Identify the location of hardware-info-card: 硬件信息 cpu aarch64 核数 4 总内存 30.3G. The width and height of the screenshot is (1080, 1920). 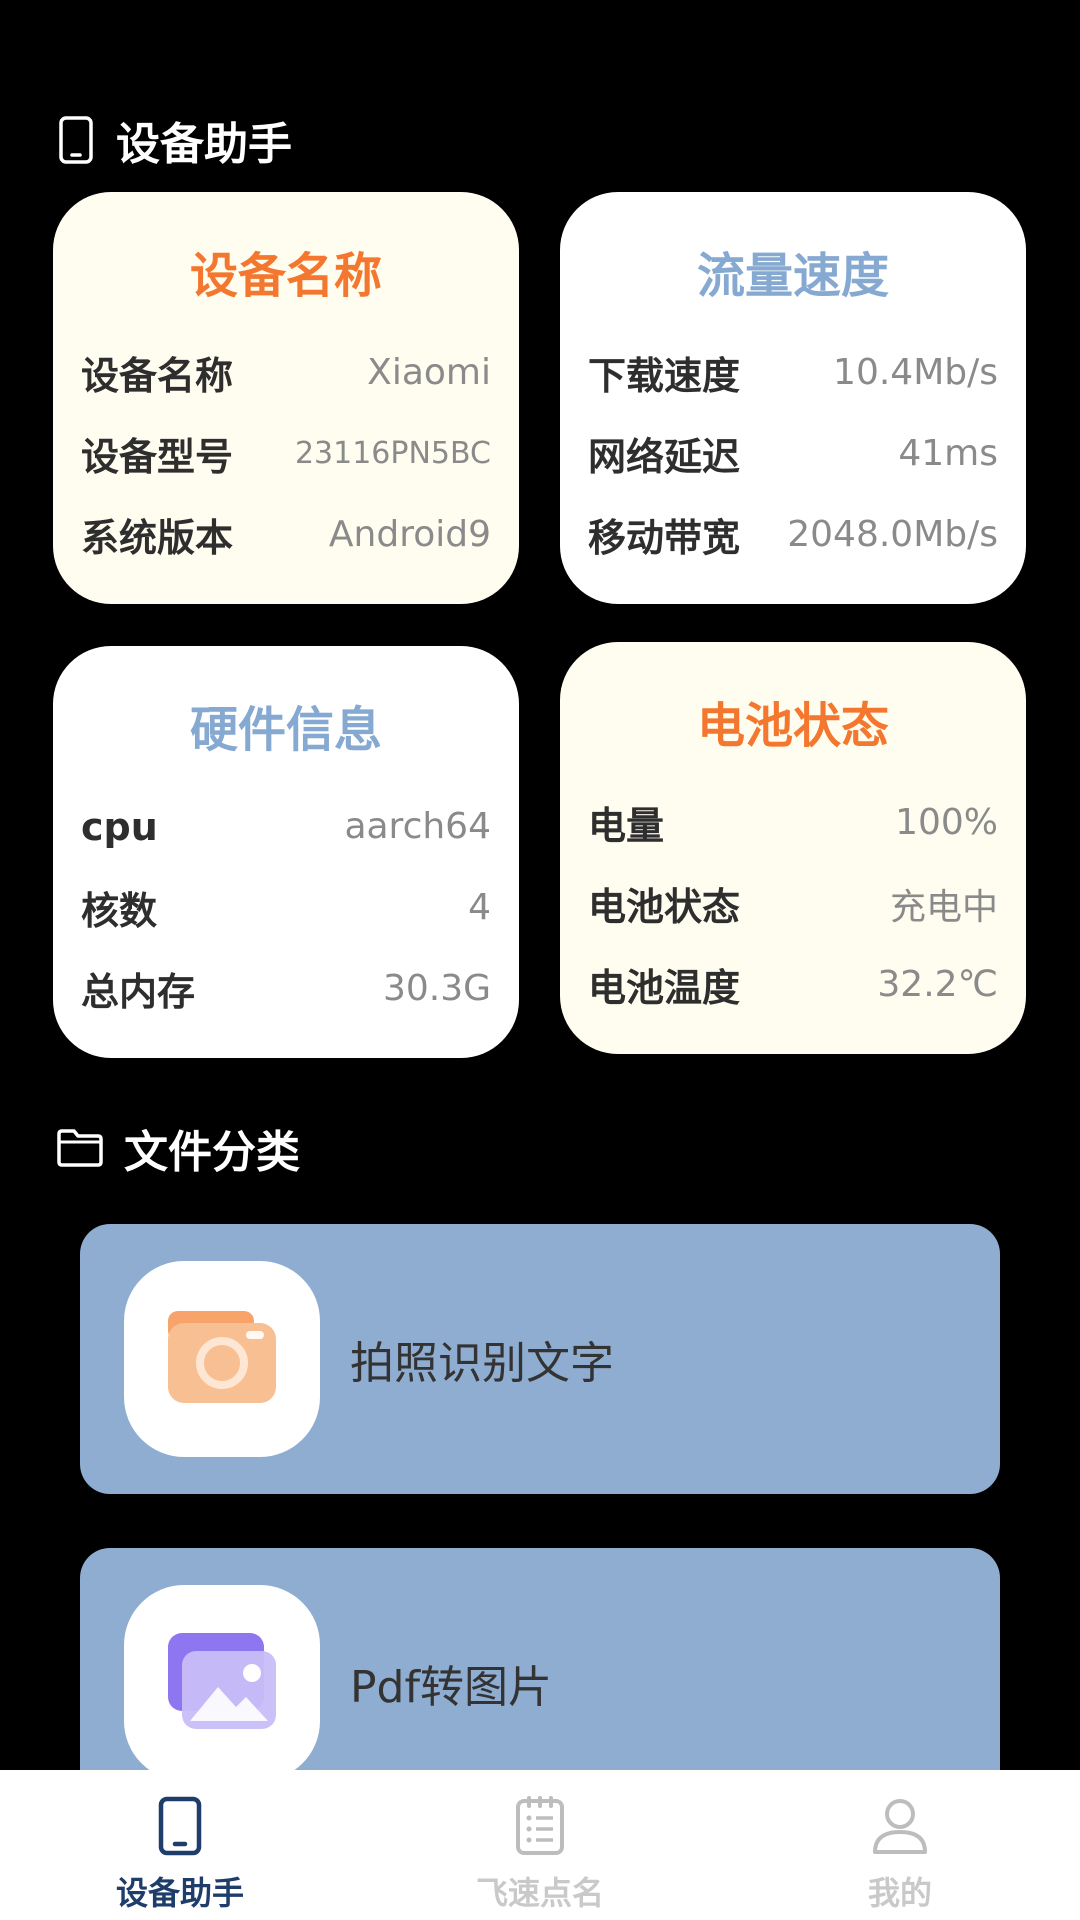
(286, 852).